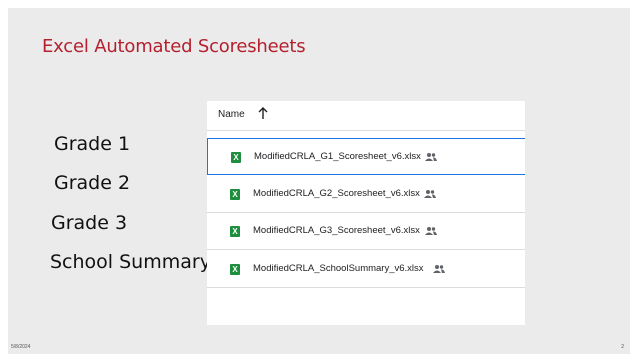 The height and width of the screenshot is (362, 638). Describe the element at coordinates (622, 347) in the screenshot. I see `page-number: 2` at that location.